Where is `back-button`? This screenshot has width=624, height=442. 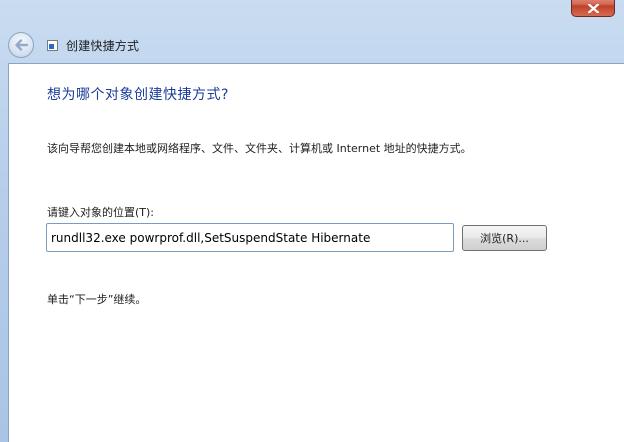
back-button is located at coordinates (21, 45).